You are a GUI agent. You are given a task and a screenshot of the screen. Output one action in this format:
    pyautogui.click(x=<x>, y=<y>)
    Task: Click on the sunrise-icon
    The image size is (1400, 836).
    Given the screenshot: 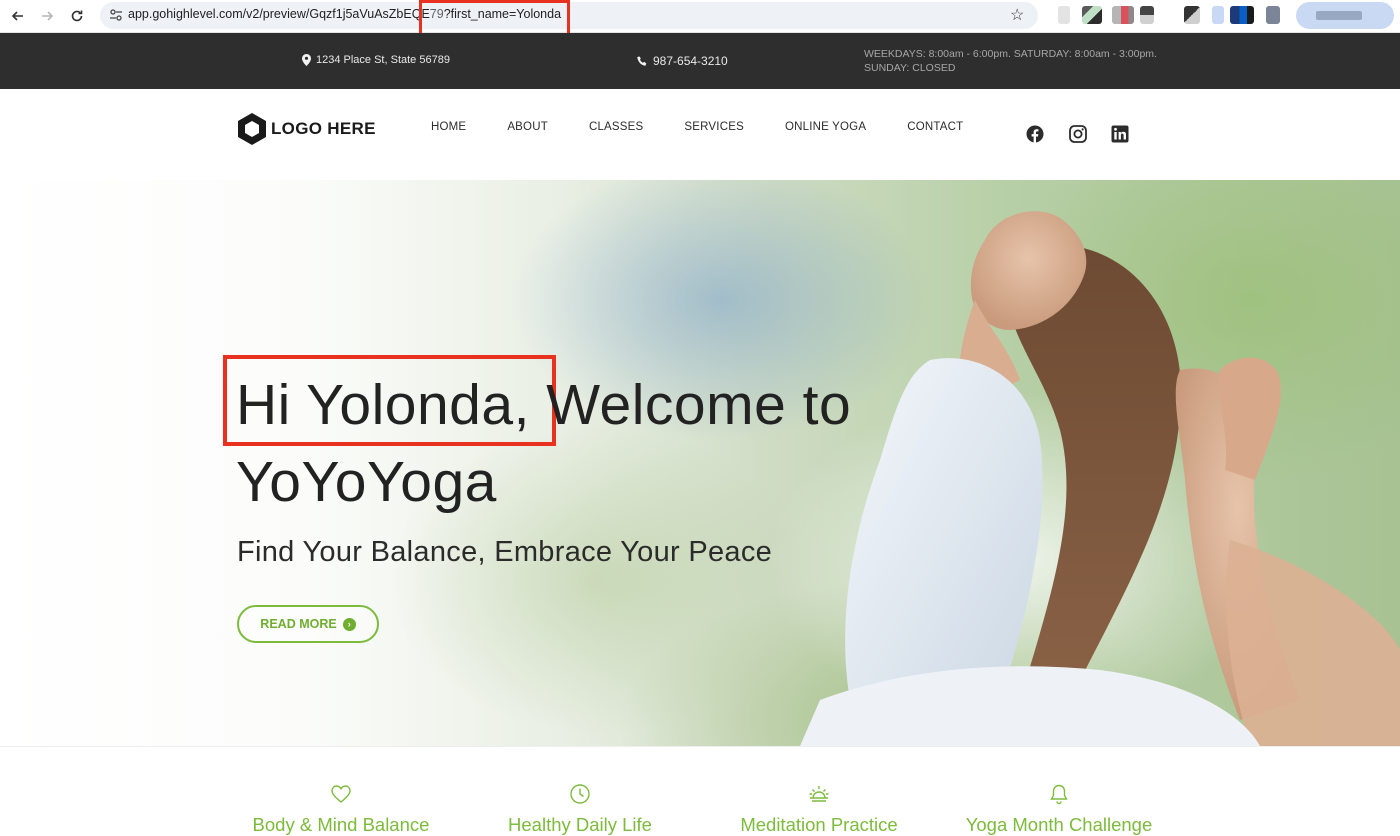 What is the action you would take?
    pyautogui.click(x=819, y=794)
    